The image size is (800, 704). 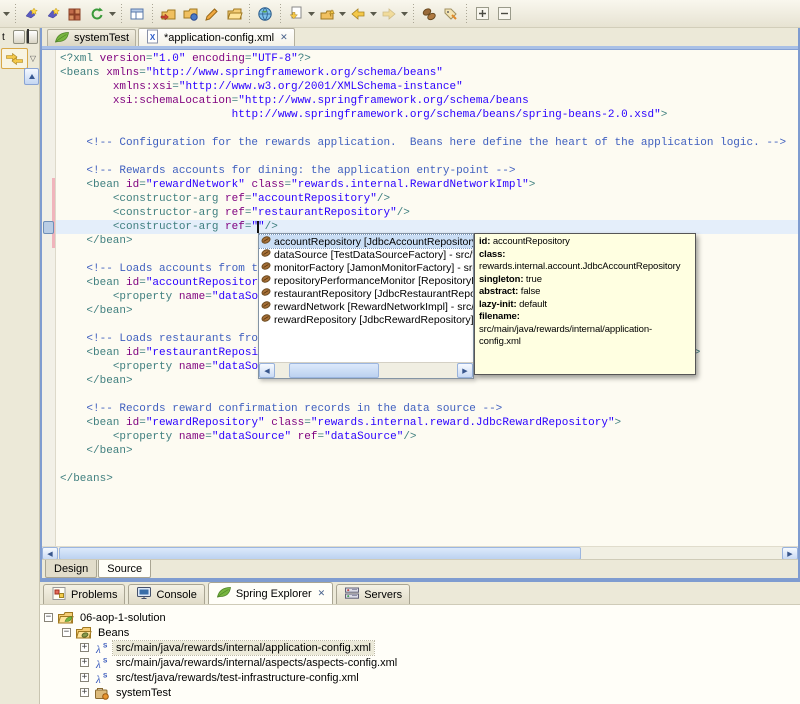 What do you see at coordinates (123, 618) in the screenshot?
I see `tree-item-label: 06-aop-1-solution` at bounding box center [123, 618].